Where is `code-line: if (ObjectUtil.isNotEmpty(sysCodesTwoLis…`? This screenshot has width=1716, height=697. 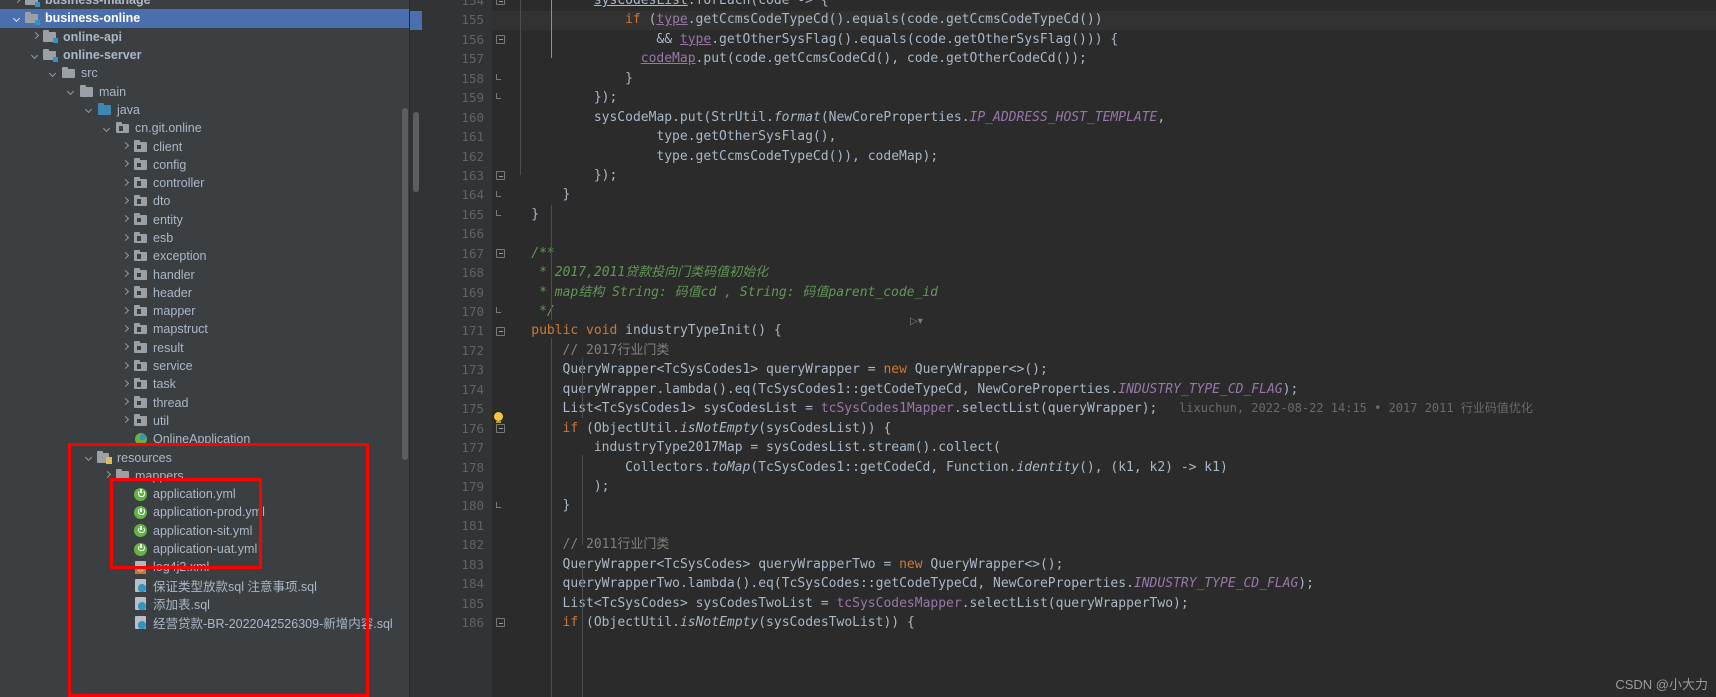 code-line: if (ObjectUtil.isNotEmpty(sysCodesTwoLis… is located at coordinates (1104, 622).